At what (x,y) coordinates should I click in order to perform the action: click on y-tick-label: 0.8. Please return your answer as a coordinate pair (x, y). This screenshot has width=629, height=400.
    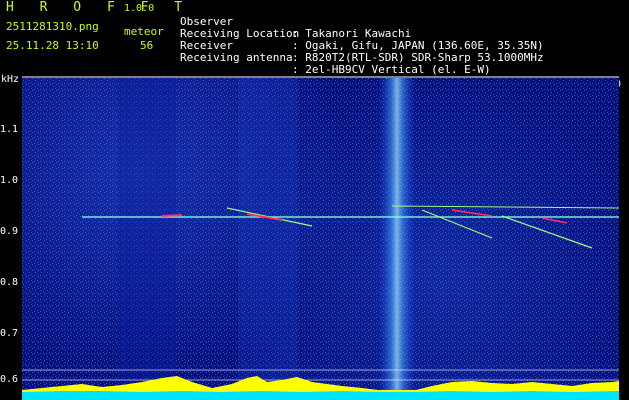
    Looking at the image, I should click on (9, 282).